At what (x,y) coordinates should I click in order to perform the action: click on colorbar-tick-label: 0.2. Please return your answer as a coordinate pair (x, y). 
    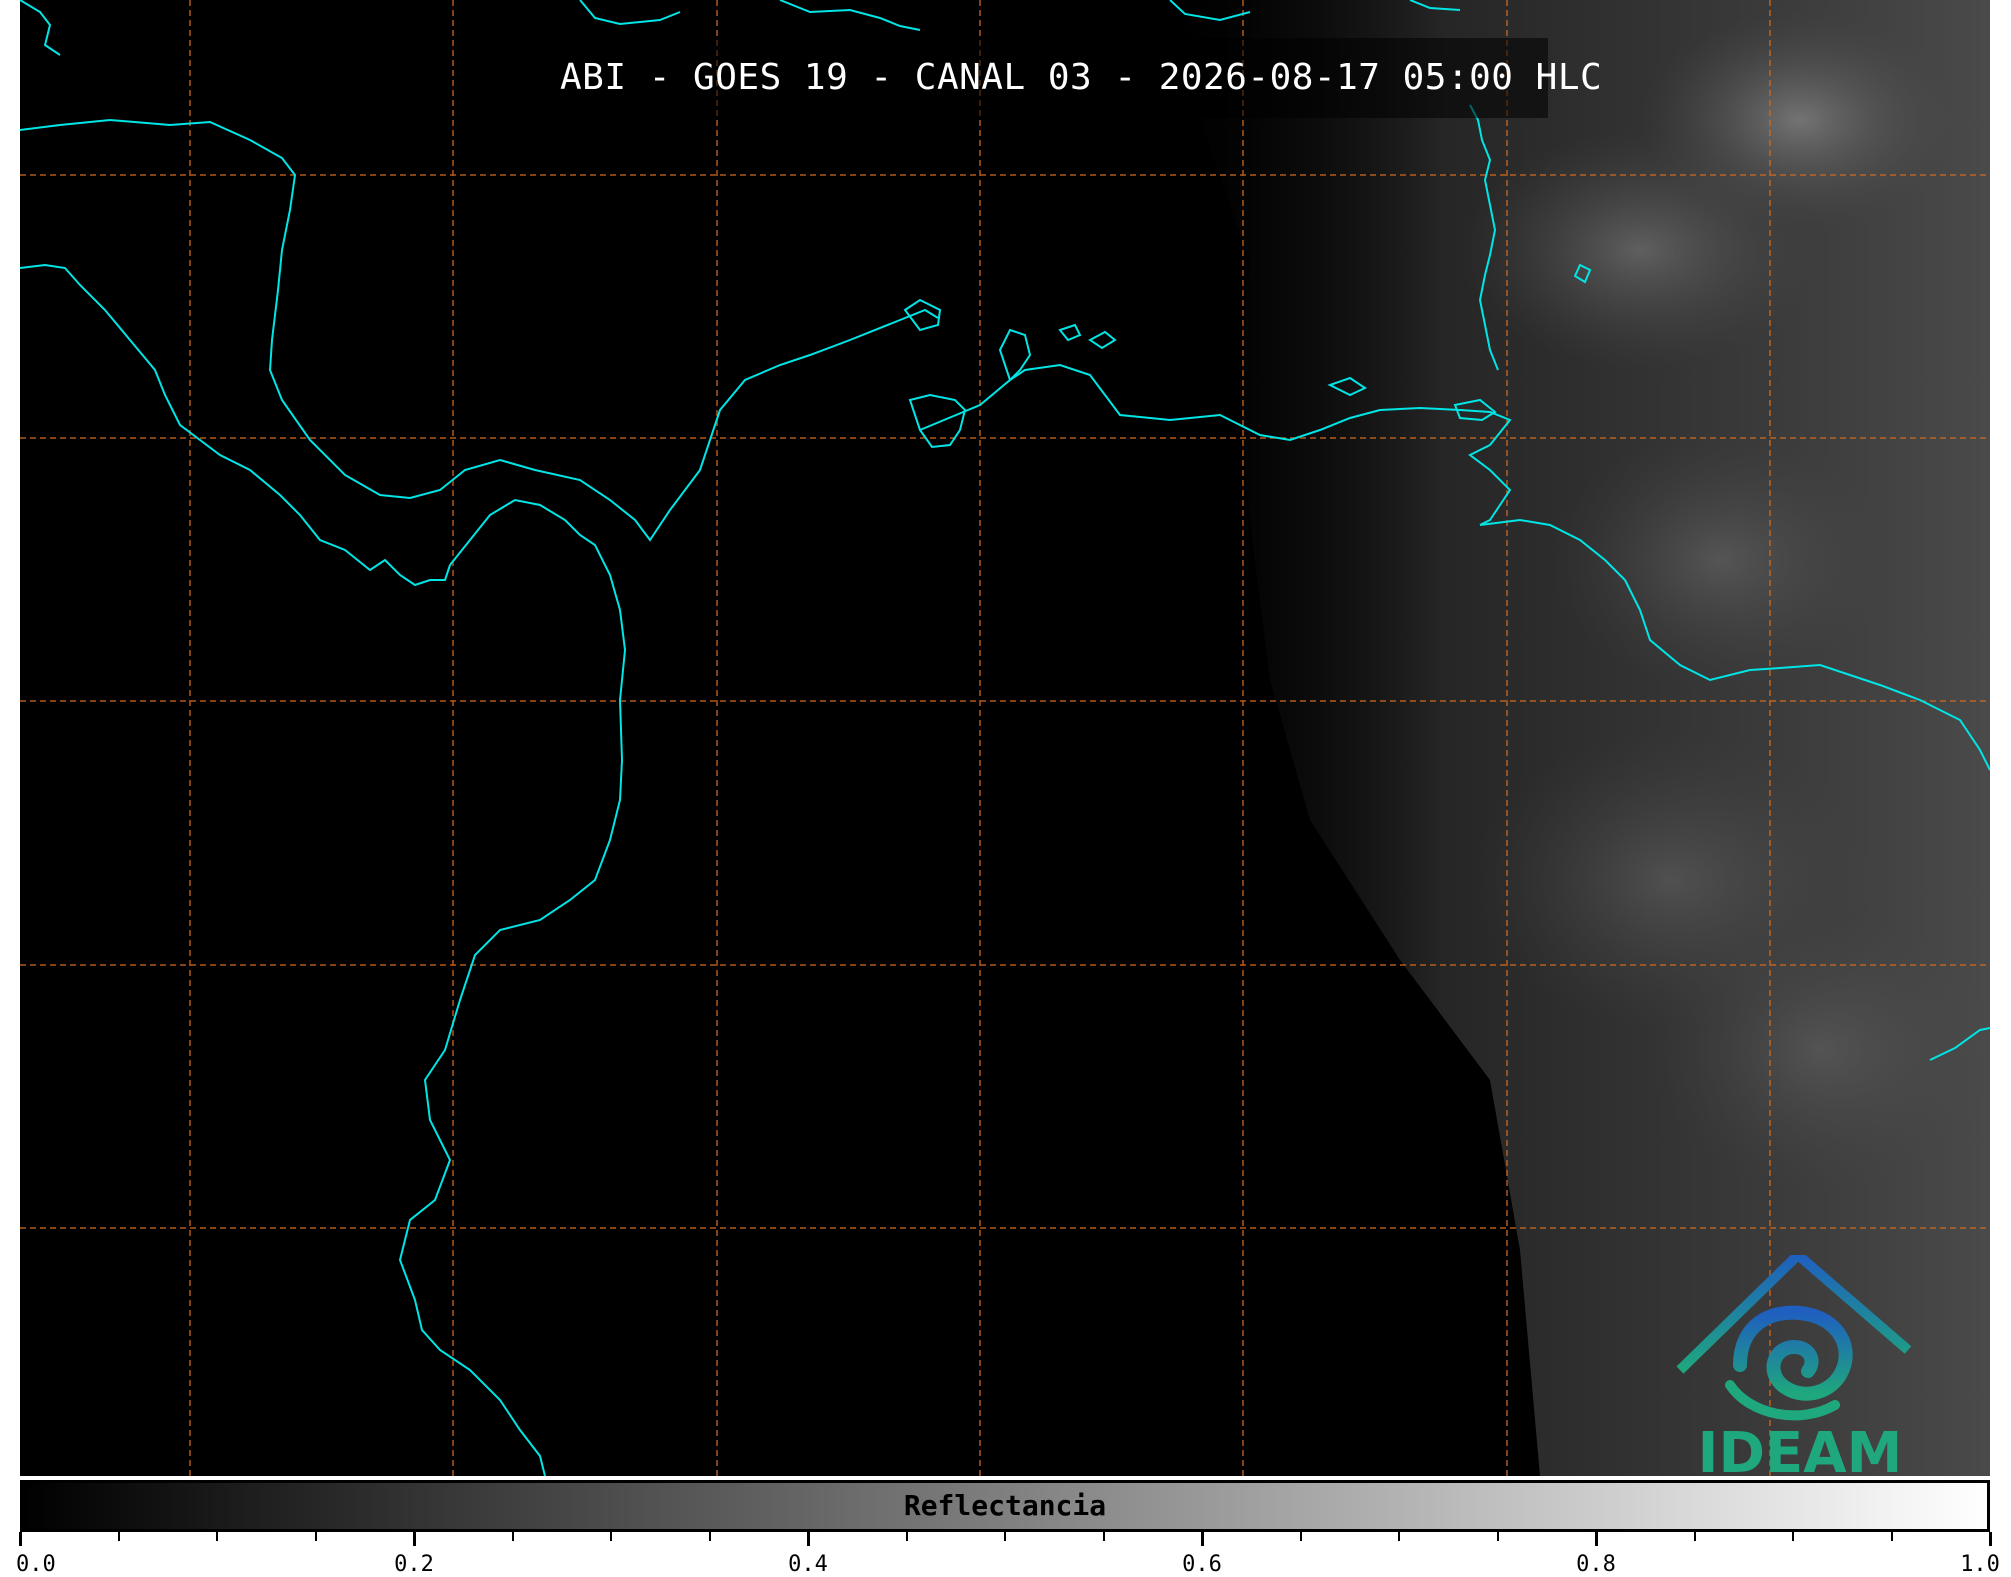
    Looking at the image, I should click on (414, 1564).